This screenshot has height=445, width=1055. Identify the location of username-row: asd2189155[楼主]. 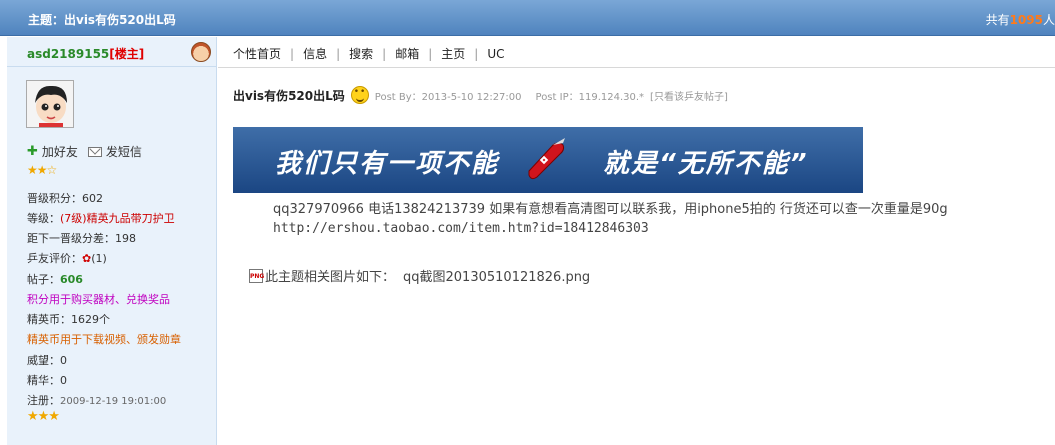
(112, 52).